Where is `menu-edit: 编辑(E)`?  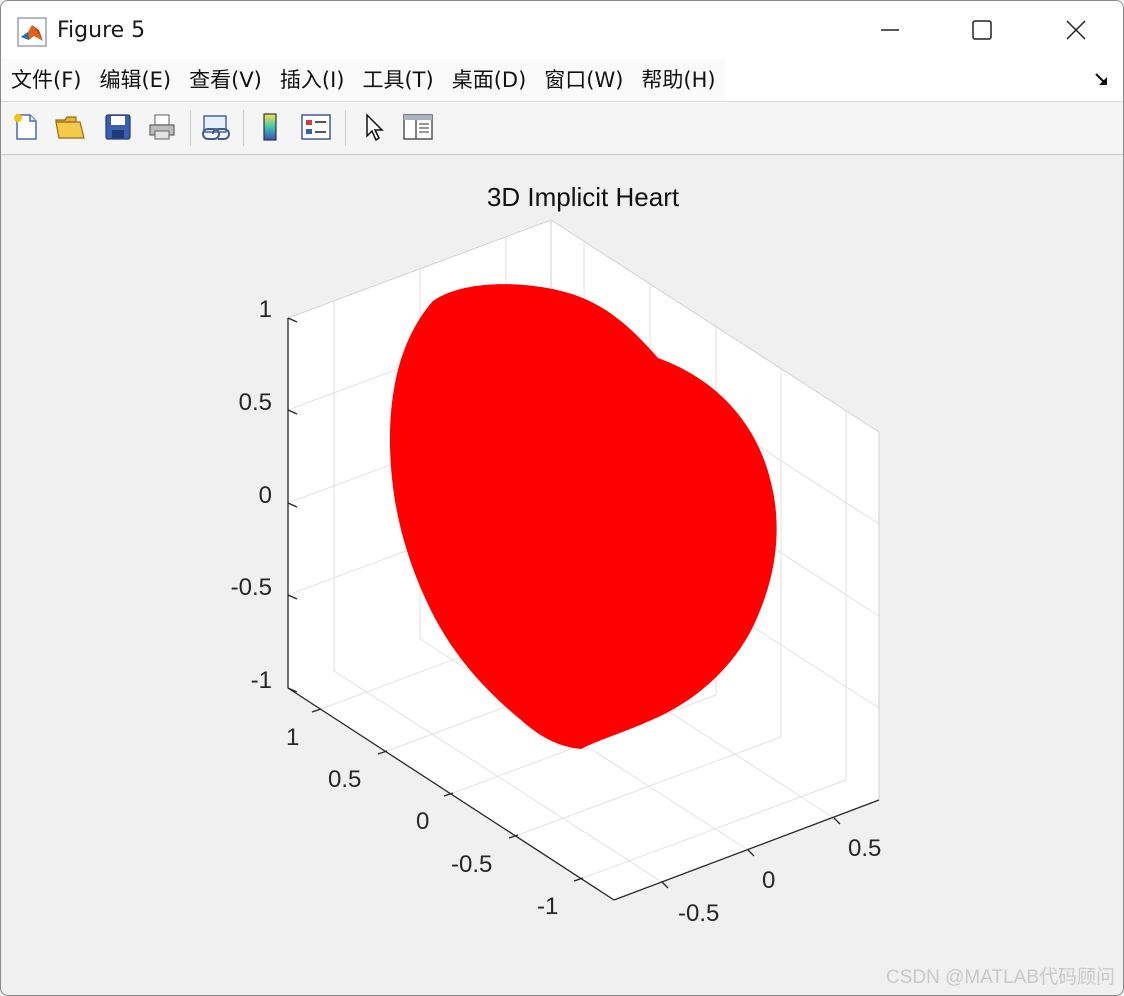 menu-edit: 编辑(E) is located at coordinates (135, 80).